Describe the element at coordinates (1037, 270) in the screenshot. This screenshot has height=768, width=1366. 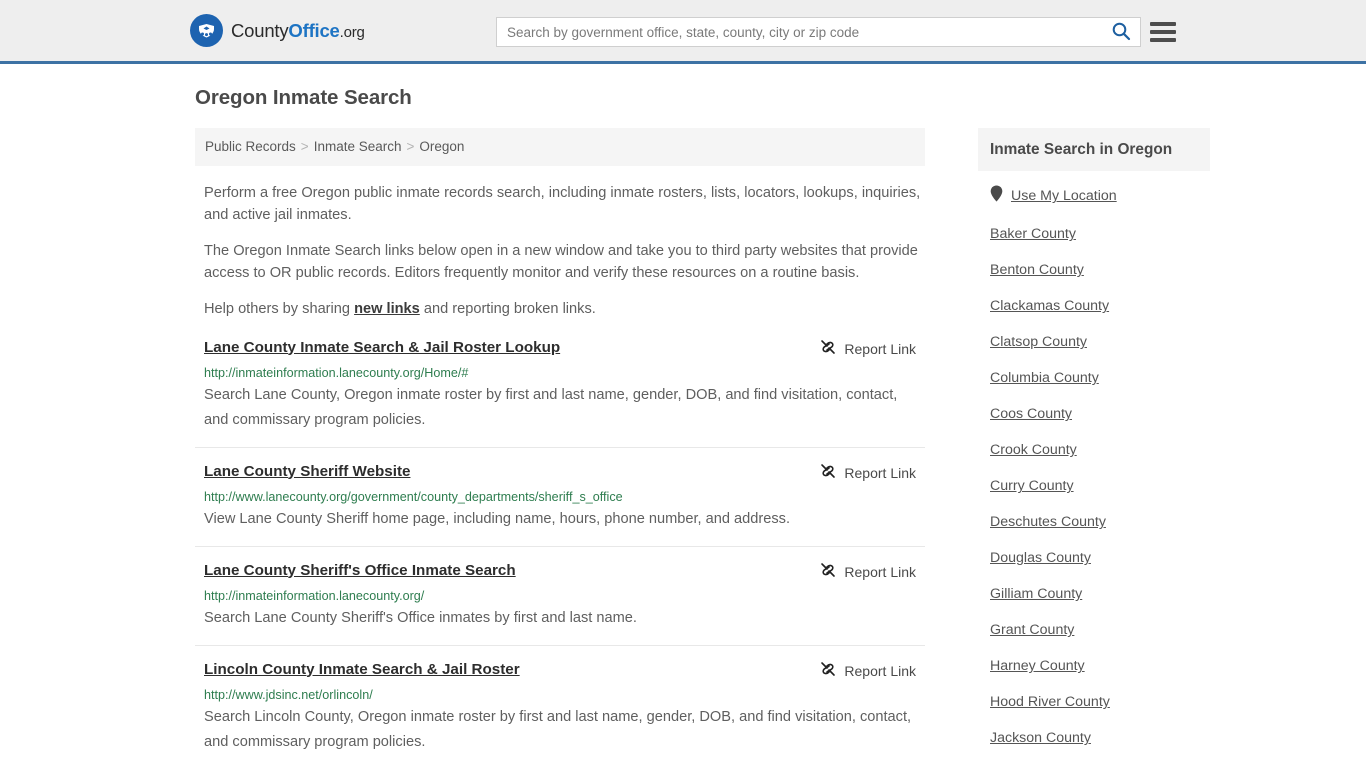
I see `county-link: Benton County` at that location.